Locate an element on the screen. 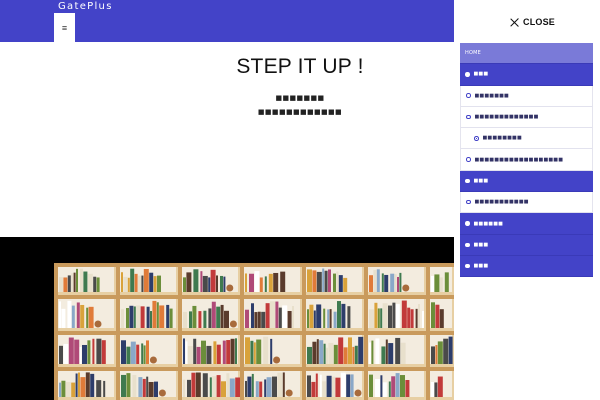 The height and width of the screenshot is (400, 600). menu-item-label: ■■■■■■■■■■■■■ is located at coordinates (506, 117).